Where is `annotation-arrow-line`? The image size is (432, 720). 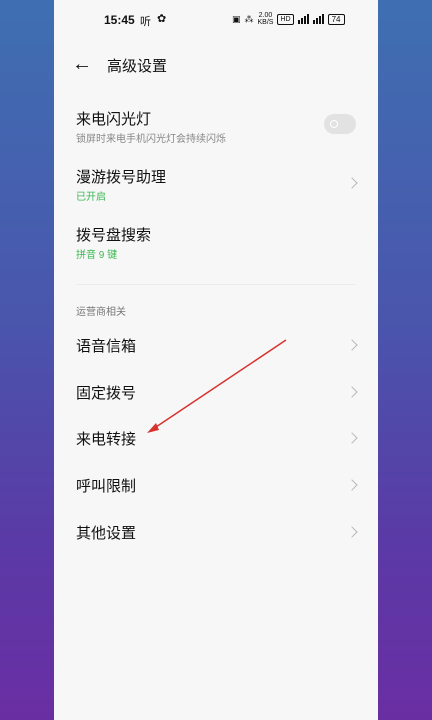
annotation-arrow-line is located at coordinates (219, 384).